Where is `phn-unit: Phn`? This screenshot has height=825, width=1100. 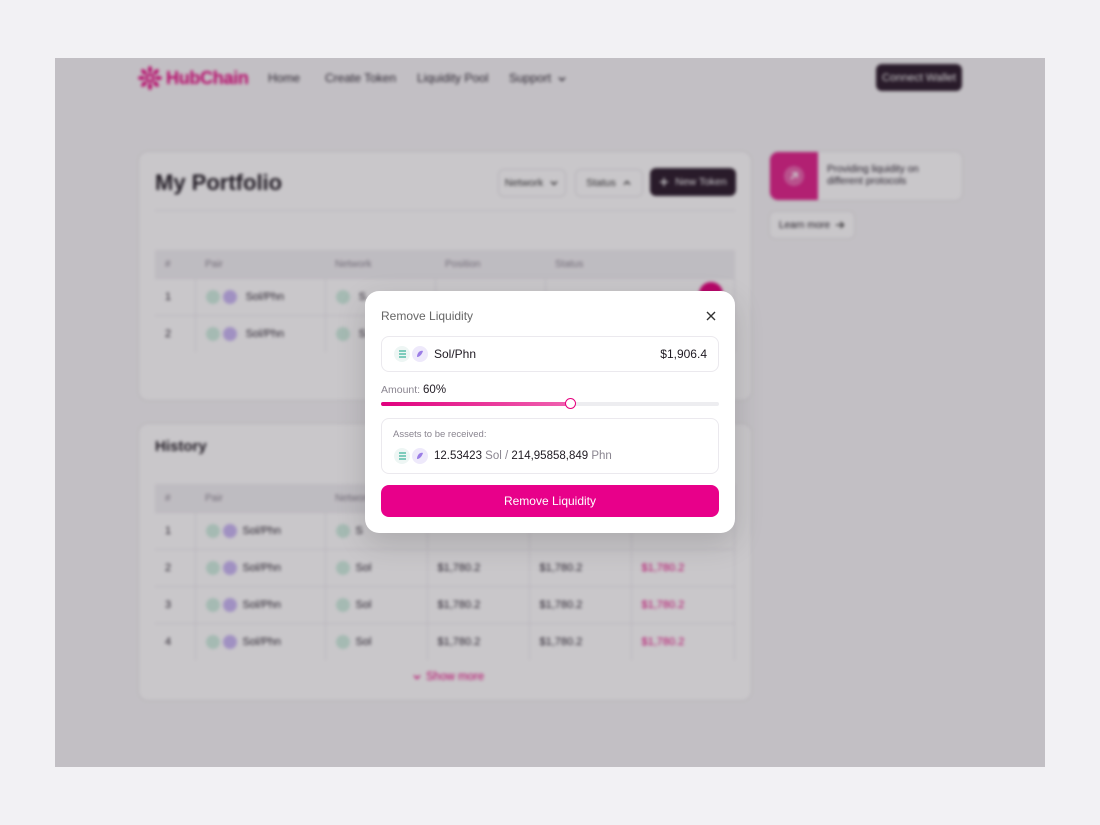 phn-unit: Phn is located at coordinates (601, 456).